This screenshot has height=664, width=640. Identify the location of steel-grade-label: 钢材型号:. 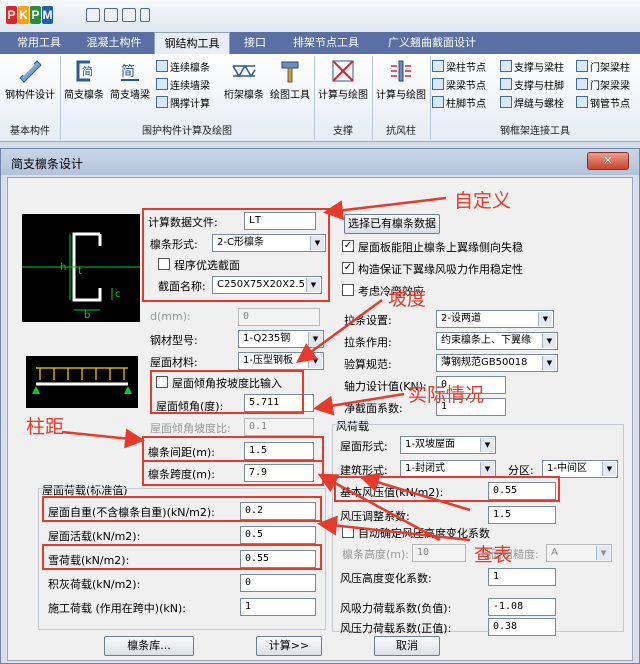
(174, 340).